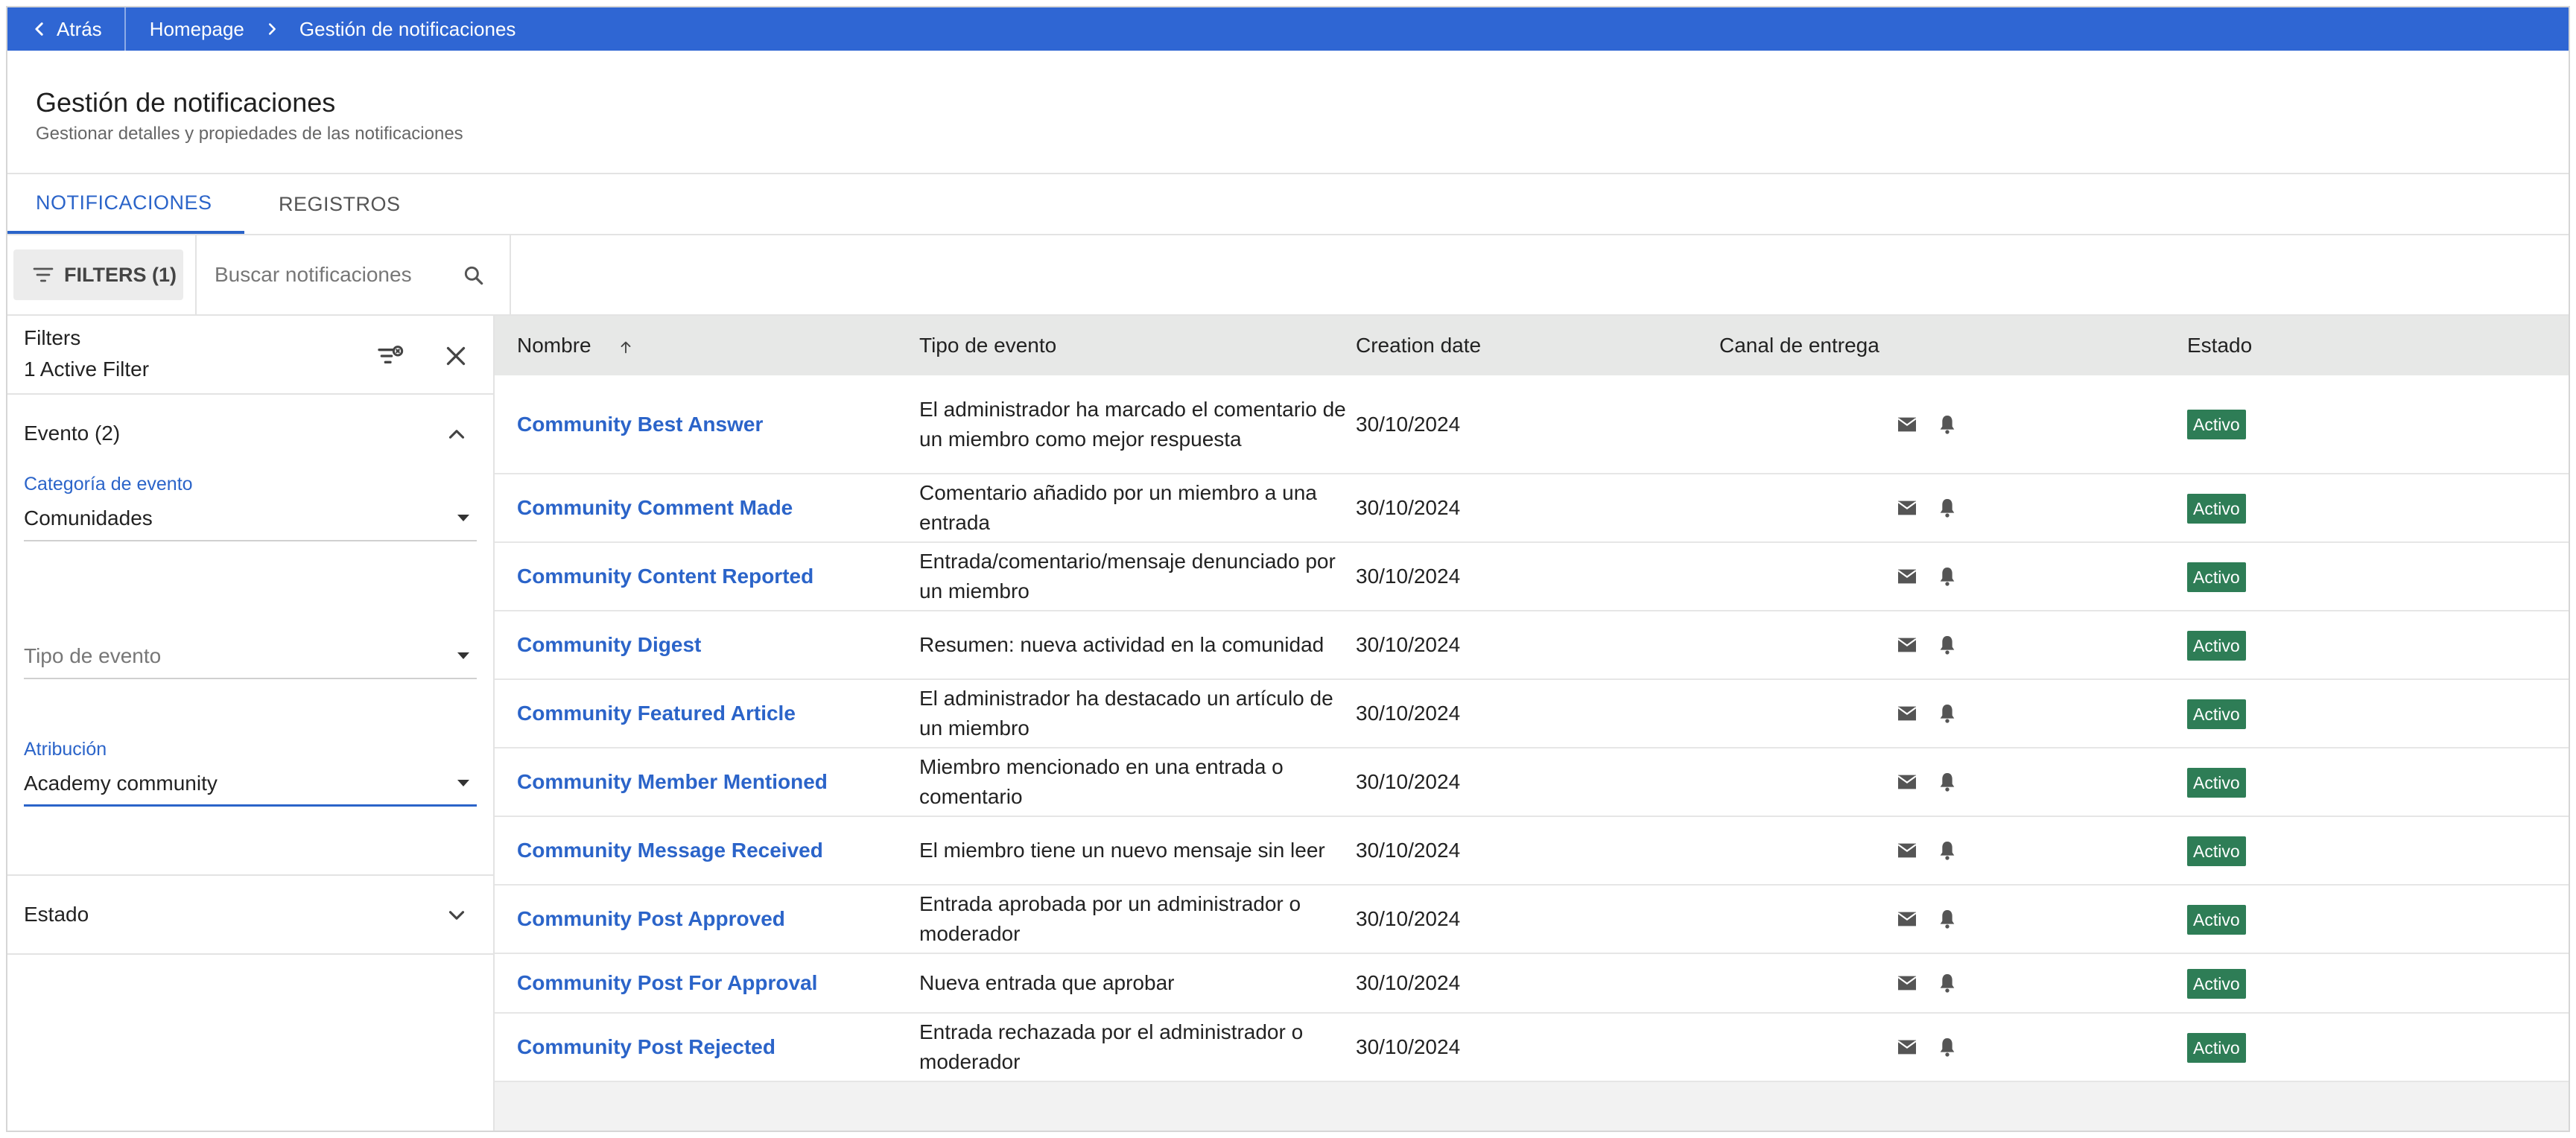  I want to click on notification-name-cell: Community Content Reported, so click(707, 577).